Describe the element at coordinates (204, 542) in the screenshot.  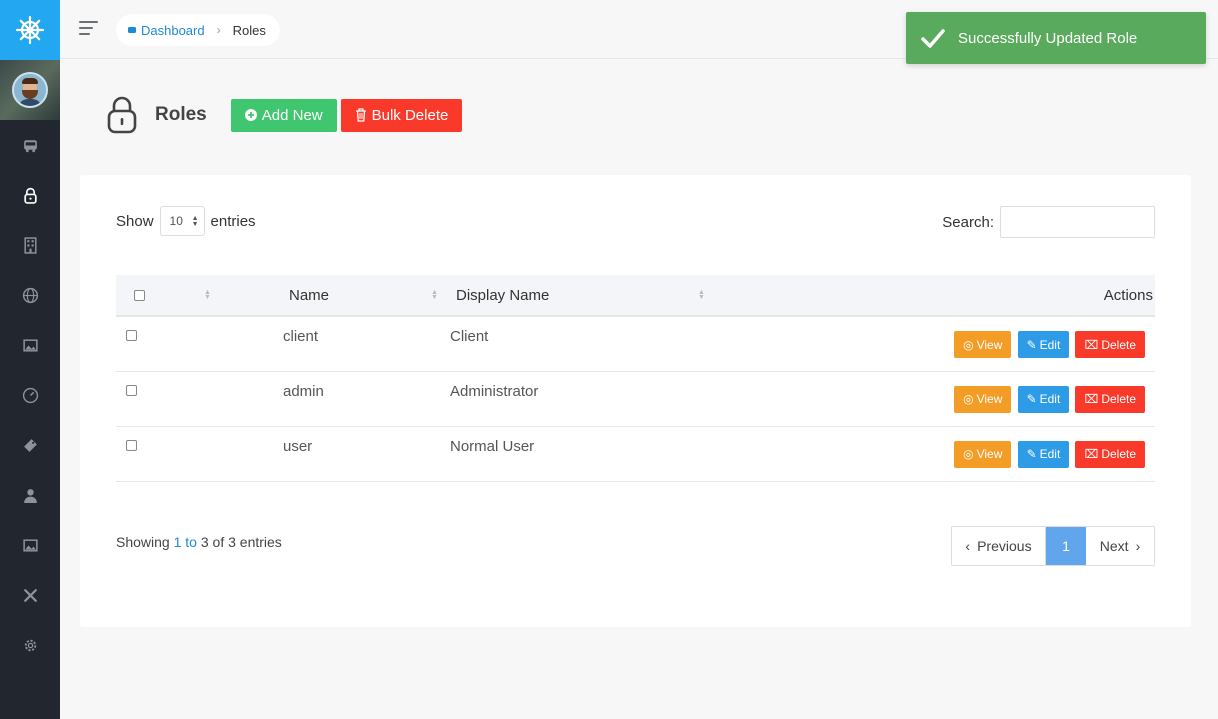
I see `info-to: 3` at that location.